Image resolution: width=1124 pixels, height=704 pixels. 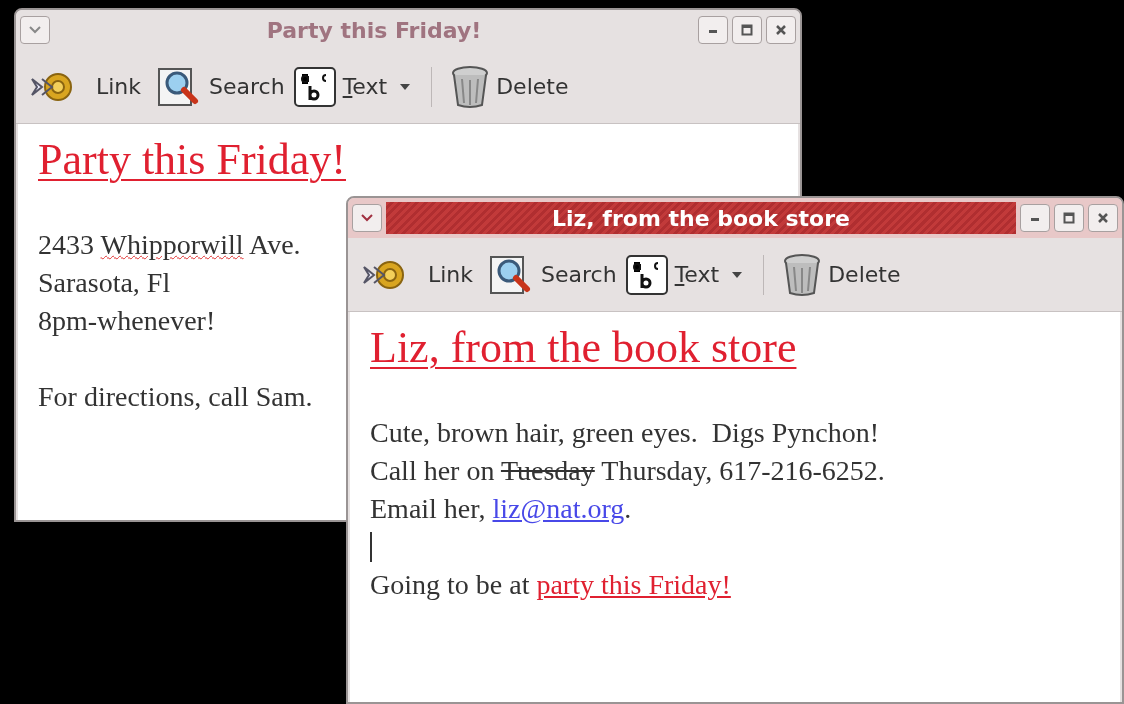 What do you see at coordinates (558, 508) in the screenshot?
I see `email-link: liz@nat.org` at bounding box center [558, 508].